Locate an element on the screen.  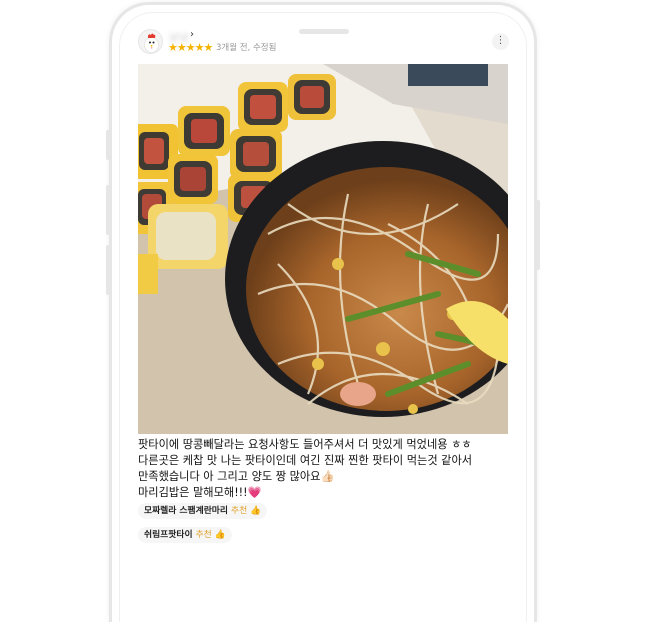
menu-chip-name: 쉬림프팟타이 is located at coordinates (168, 535).